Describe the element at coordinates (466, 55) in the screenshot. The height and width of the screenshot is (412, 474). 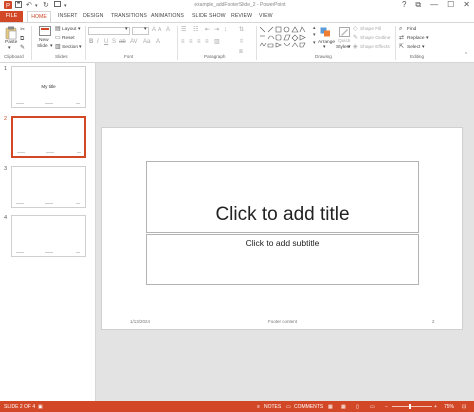
I see `collapse-ribbon-icon: ⌃` at that location.